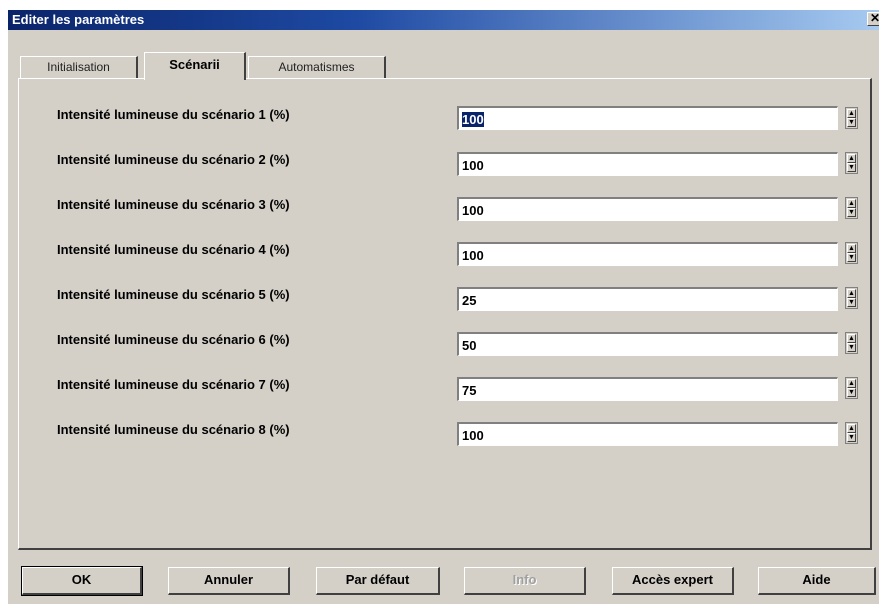  What do you see at coordinates (229, 581) in the screenshot?
I see `cancel-button: Annuler` at bounding box center [229, 581].